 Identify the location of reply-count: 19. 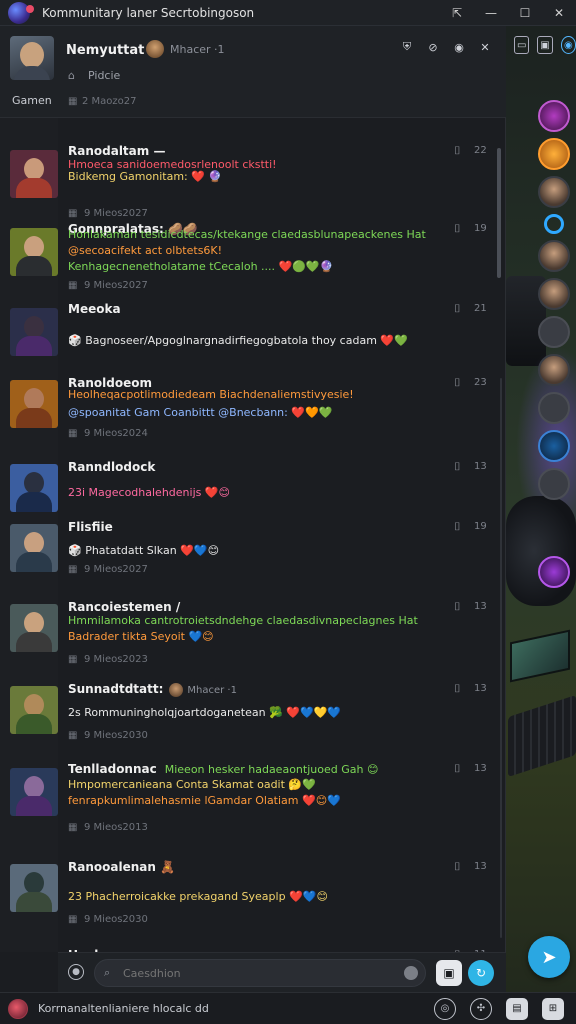
(480, 526).